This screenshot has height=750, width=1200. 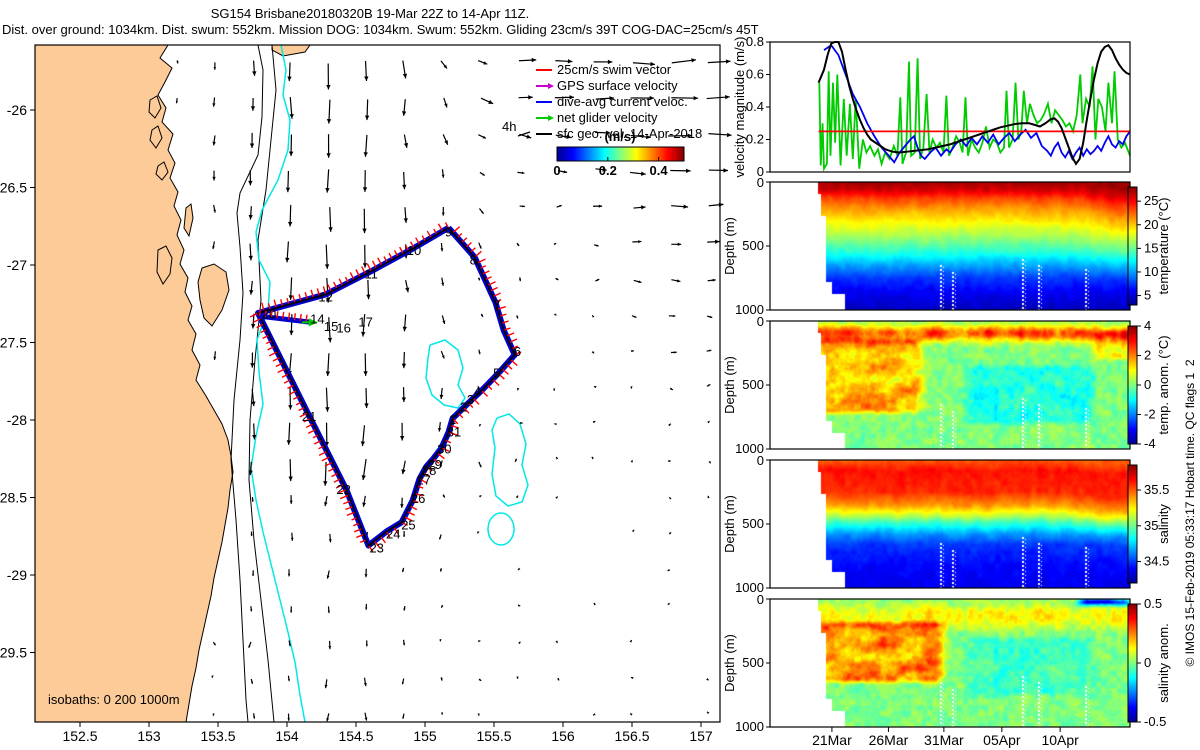 I want to click on waypoint-label-8: 8, so click(x=473, y=259).